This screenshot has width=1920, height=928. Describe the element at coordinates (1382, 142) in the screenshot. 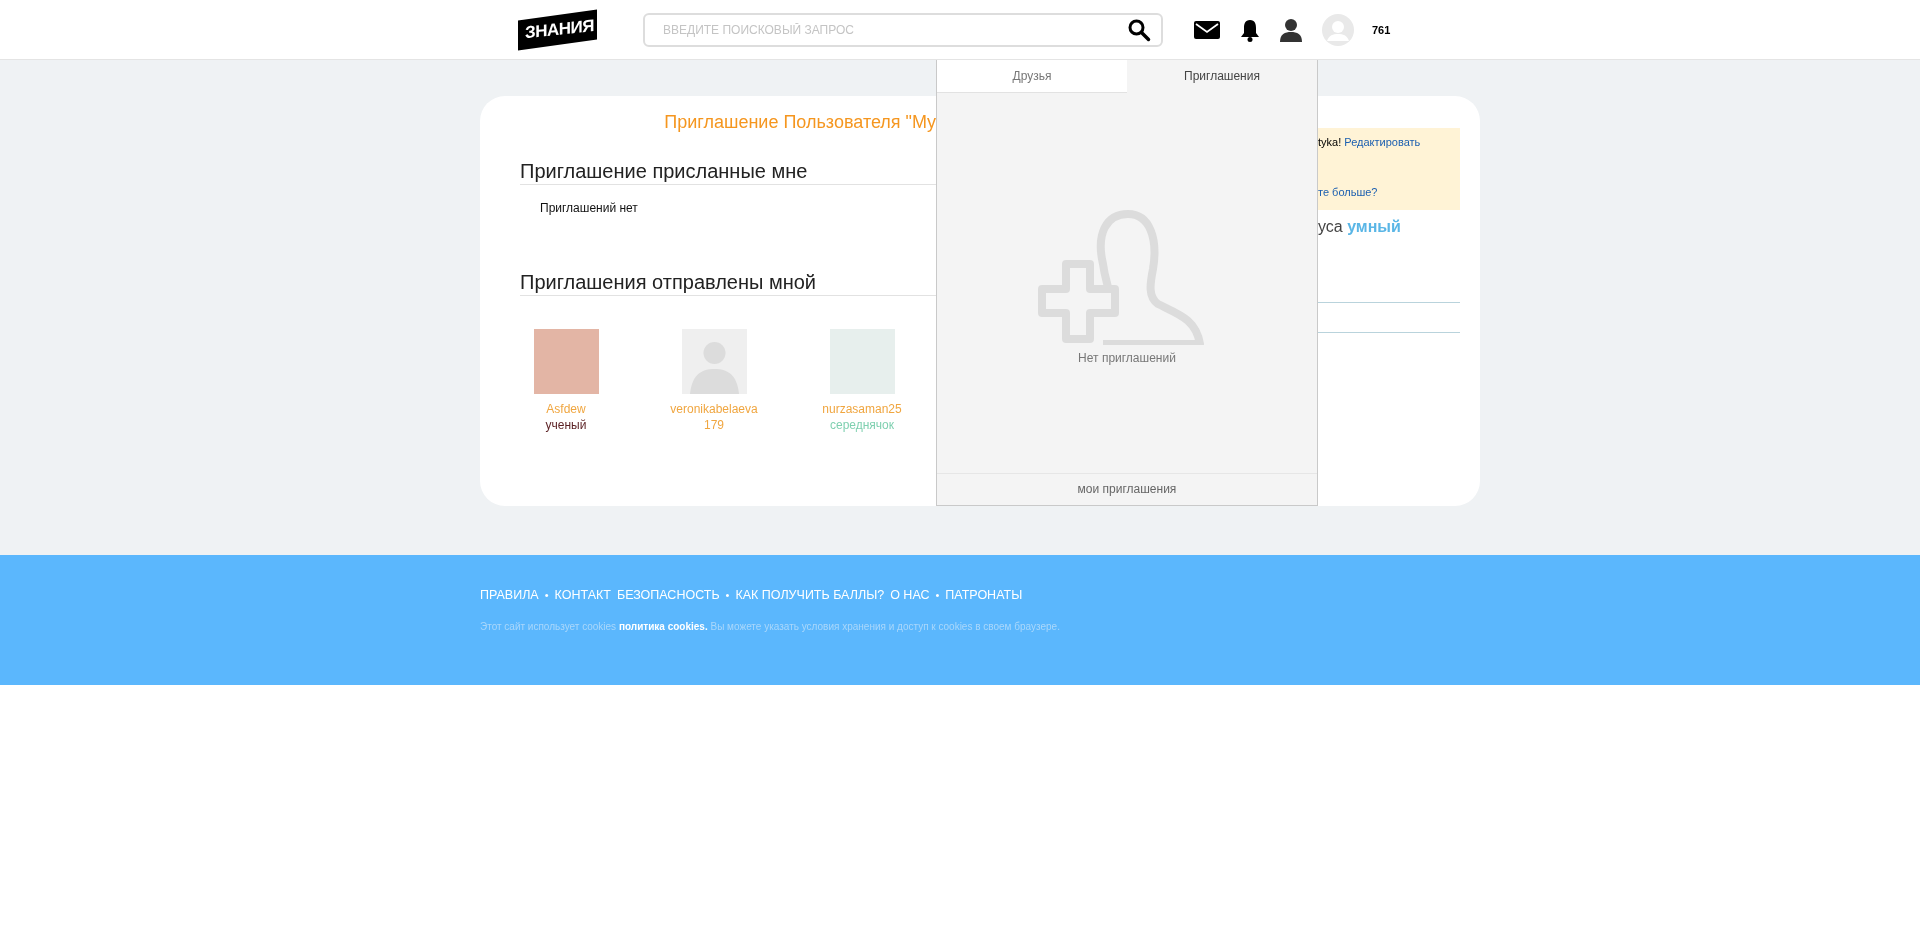

I see `edit-link: Редактировать` at that location.